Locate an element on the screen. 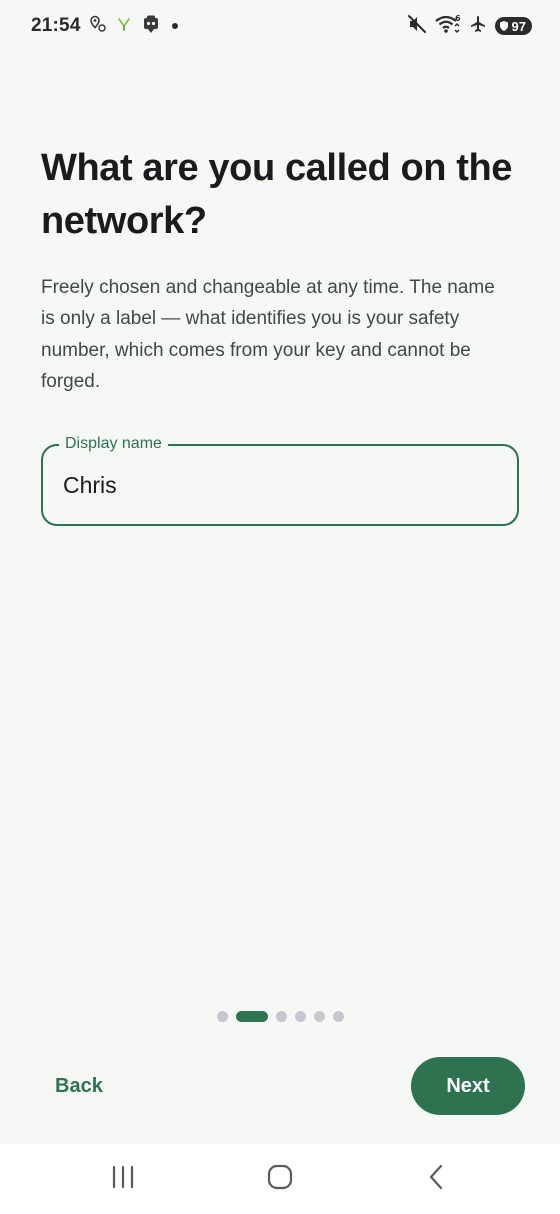 The image size is (560, 1214). maps-pin-icon is located at coordinates (98, 26).